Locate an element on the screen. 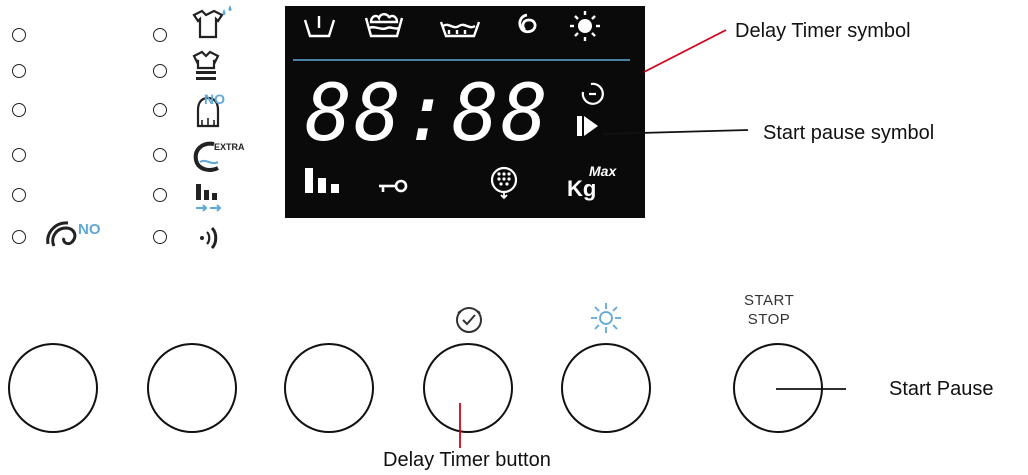 This screenshot has width=1028, height=475. callout-line-start-pause-symbol is located at coordinates (675, 132).